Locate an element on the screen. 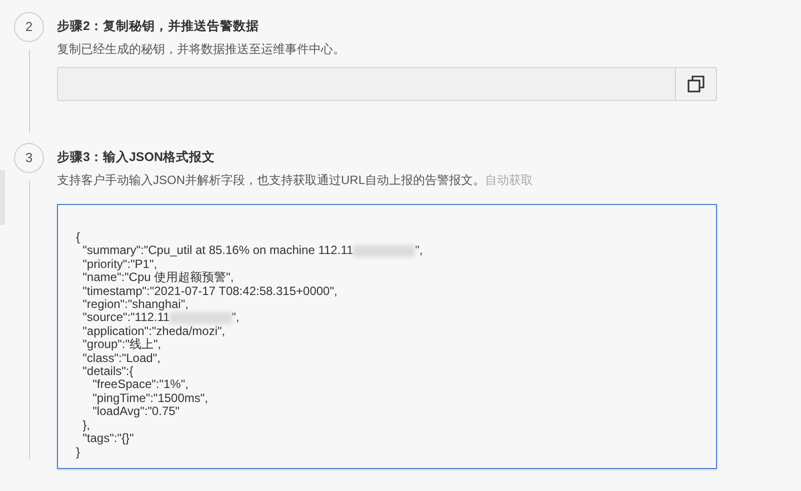  auto-fetch-link: 自动获取 is located at coordinates (509, 180).